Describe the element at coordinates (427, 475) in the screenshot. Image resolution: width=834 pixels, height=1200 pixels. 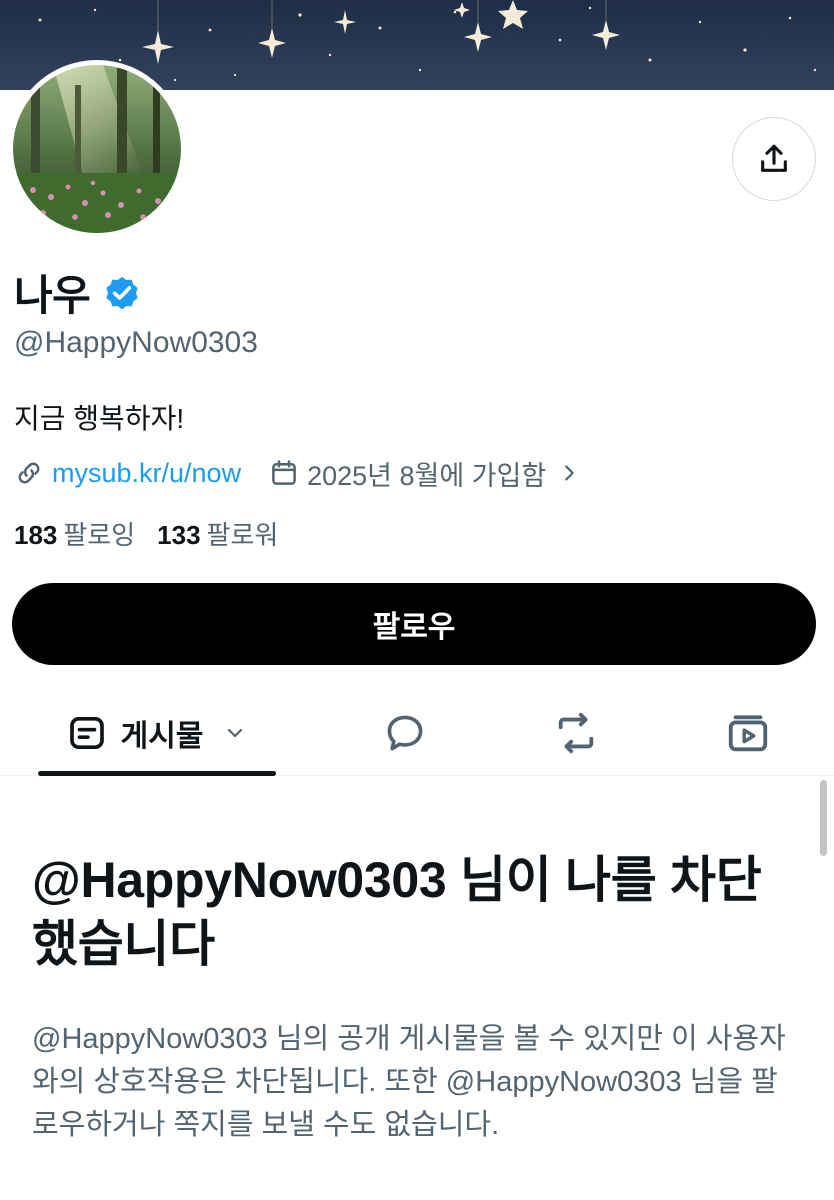
I see `joined-date-text: 2025년 8월에 가입함` at that location.